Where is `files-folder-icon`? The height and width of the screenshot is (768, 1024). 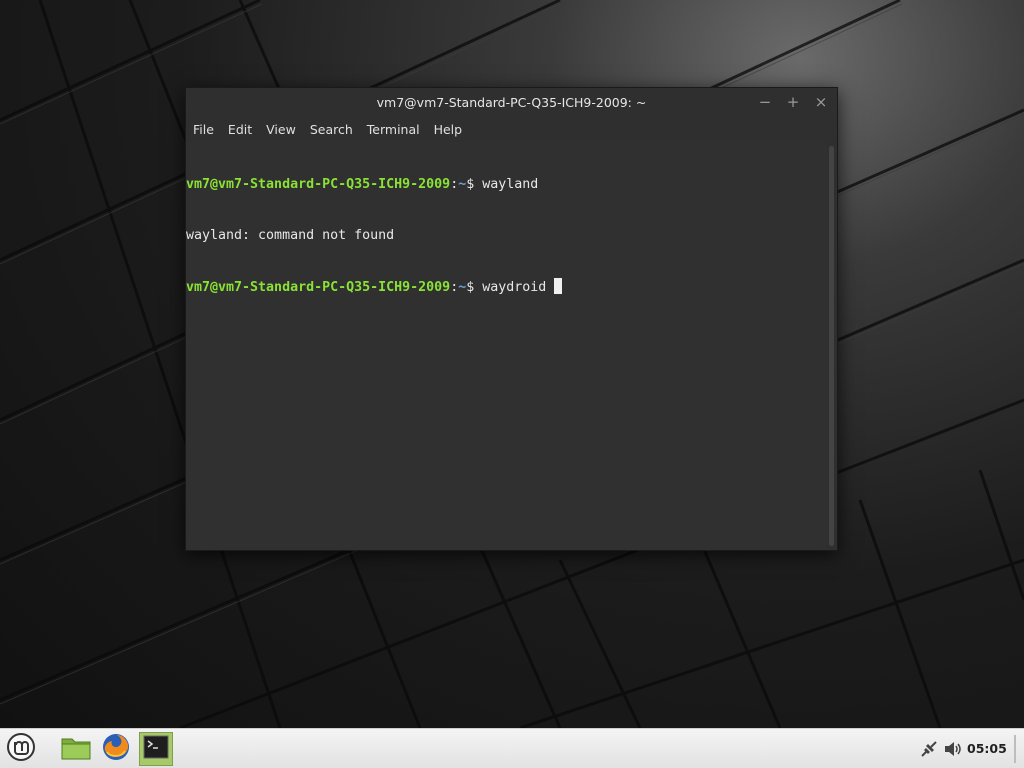
files-folder-icon is located at coordinates (76, 749).